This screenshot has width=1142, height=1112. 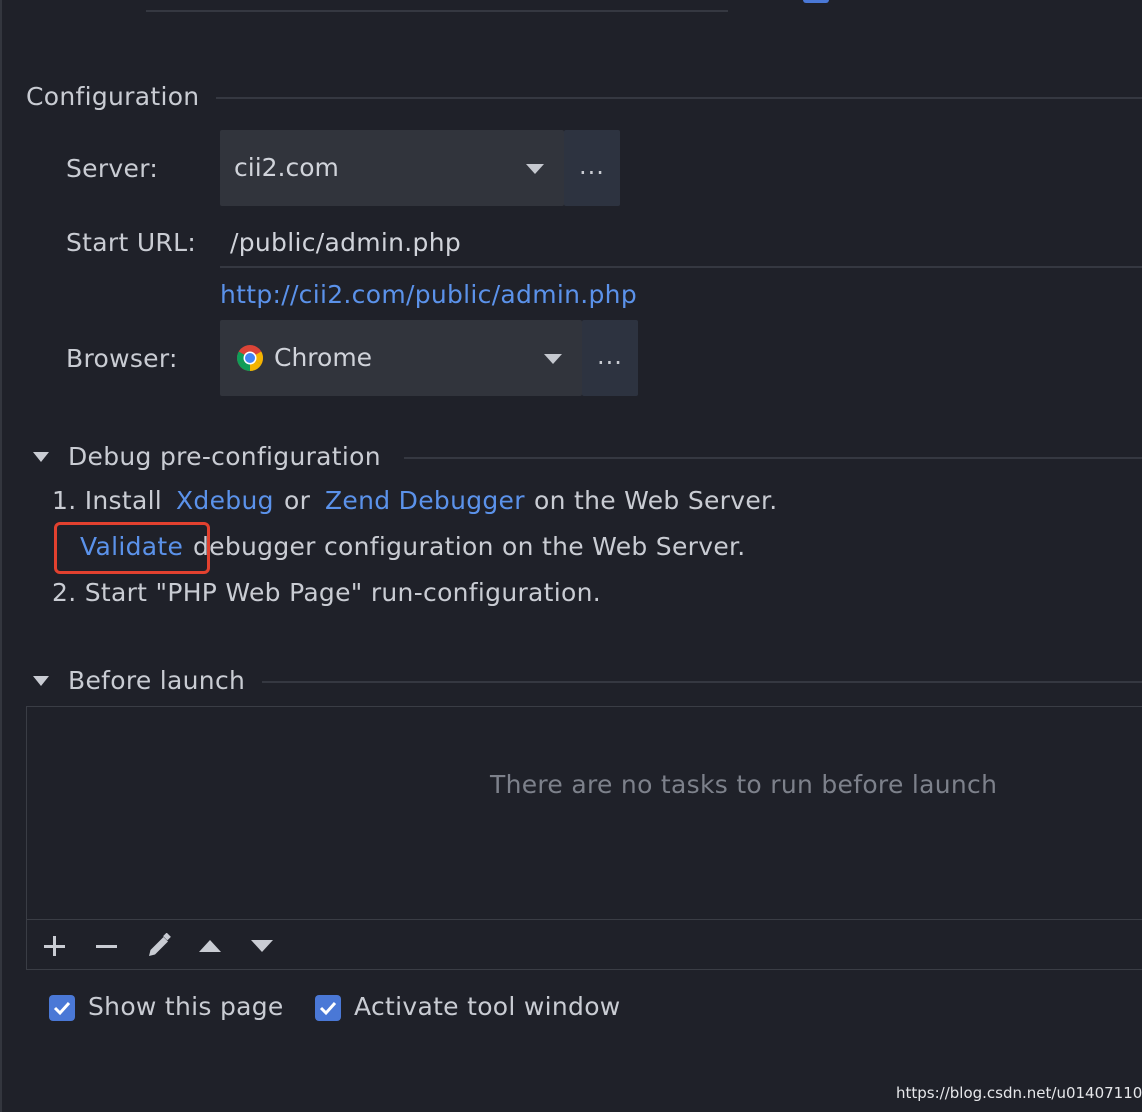 I want to click on show-page-label: Show this page, so click(x=186, y=1006).